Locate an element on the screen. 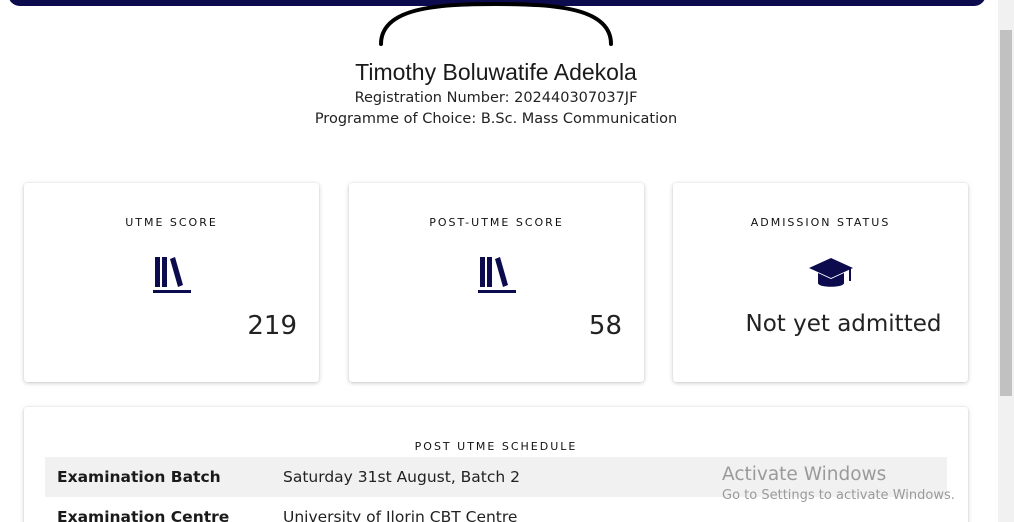  activate-windows-subtitle: Go to Settings to activate Windows. is located at coordinates (838, 495).